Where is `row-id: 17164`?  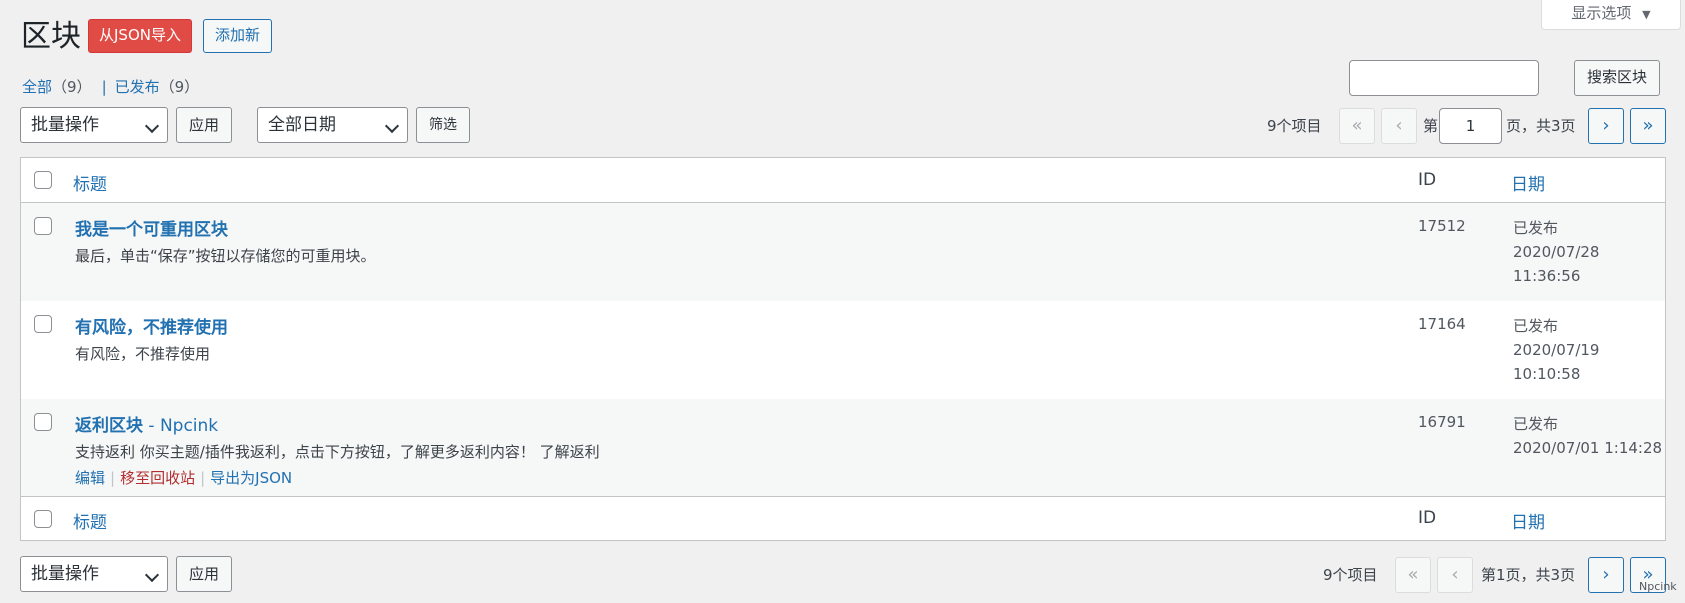 row-id: 17164 is located at coordinates (1442, 324).